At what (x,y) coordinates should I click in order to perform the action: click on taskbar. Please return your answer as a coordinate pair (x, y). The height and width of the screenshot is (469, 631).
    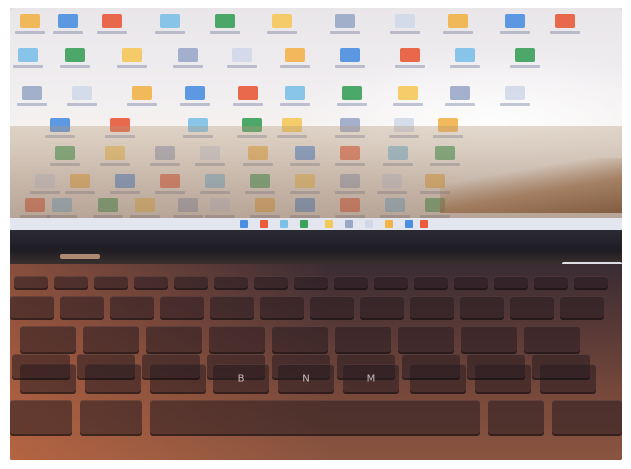
    Looking at the image, I should click on (316, 224).